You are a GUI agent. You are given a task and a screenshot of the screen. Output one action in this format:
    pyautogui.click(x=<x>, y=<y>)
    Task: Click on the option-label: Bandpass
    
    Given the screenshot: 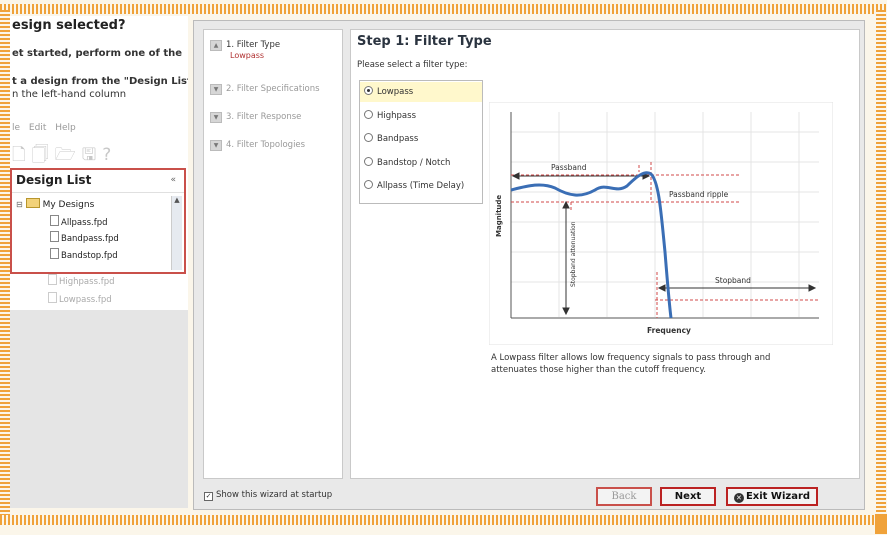 What is the action you would take?
    pyautogui.click(x=398, y=139)
    